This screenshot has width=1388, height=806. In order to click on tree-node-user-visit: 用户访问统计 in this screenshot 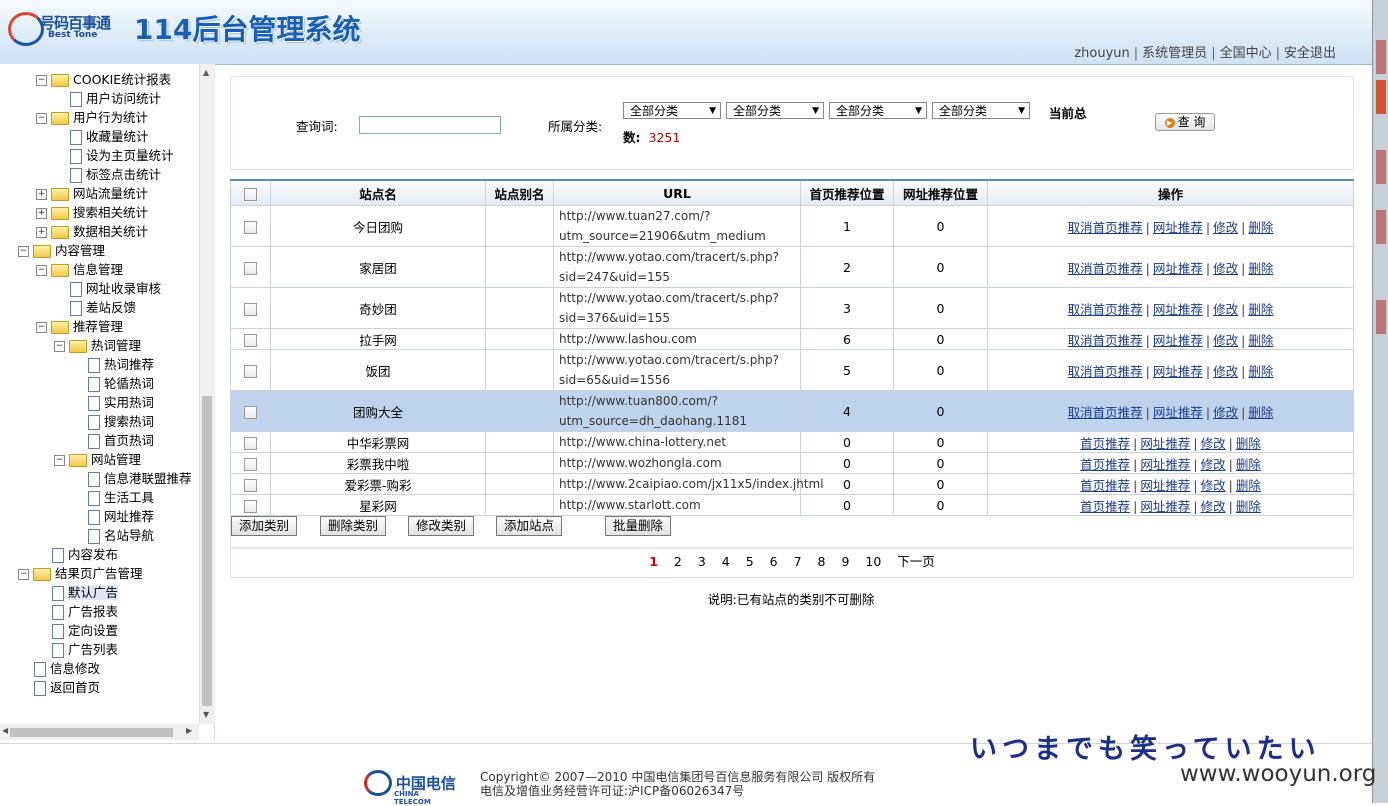, I will do `click(115, 98)`.